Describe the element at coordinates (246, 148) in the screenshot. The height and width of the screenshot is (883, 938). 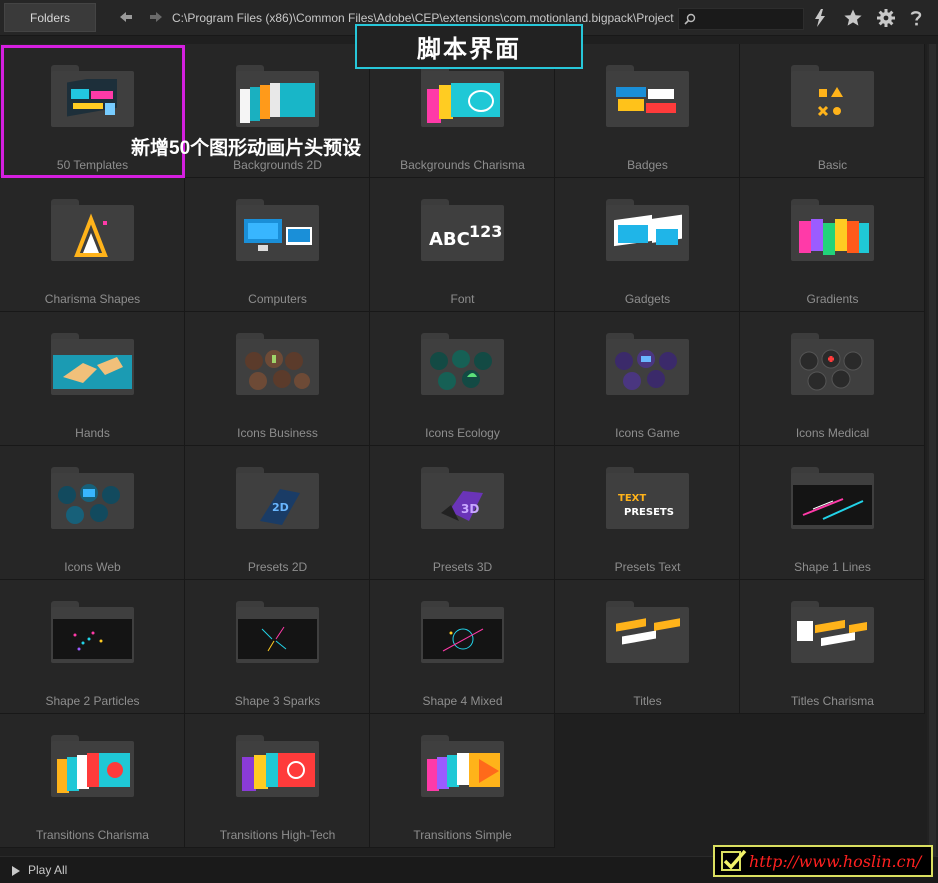
I see `annotation-text: 新增50个图形动画片头预设` at that location.